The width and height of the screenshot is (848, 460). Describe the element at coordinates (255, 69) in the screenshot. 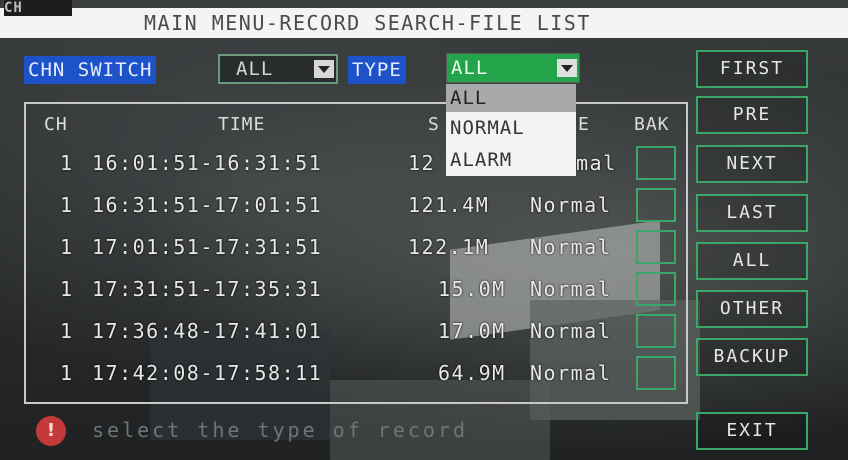

I see `chn-switch-value: ALL` at that location.